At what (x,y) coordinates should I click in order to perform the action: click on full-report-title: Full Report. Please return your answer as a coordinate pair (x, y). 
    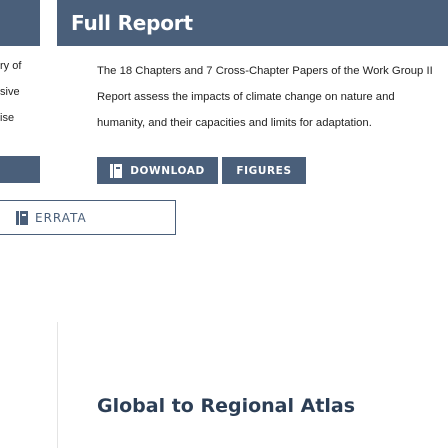
    Looking at the image, I should click on (132, 23).